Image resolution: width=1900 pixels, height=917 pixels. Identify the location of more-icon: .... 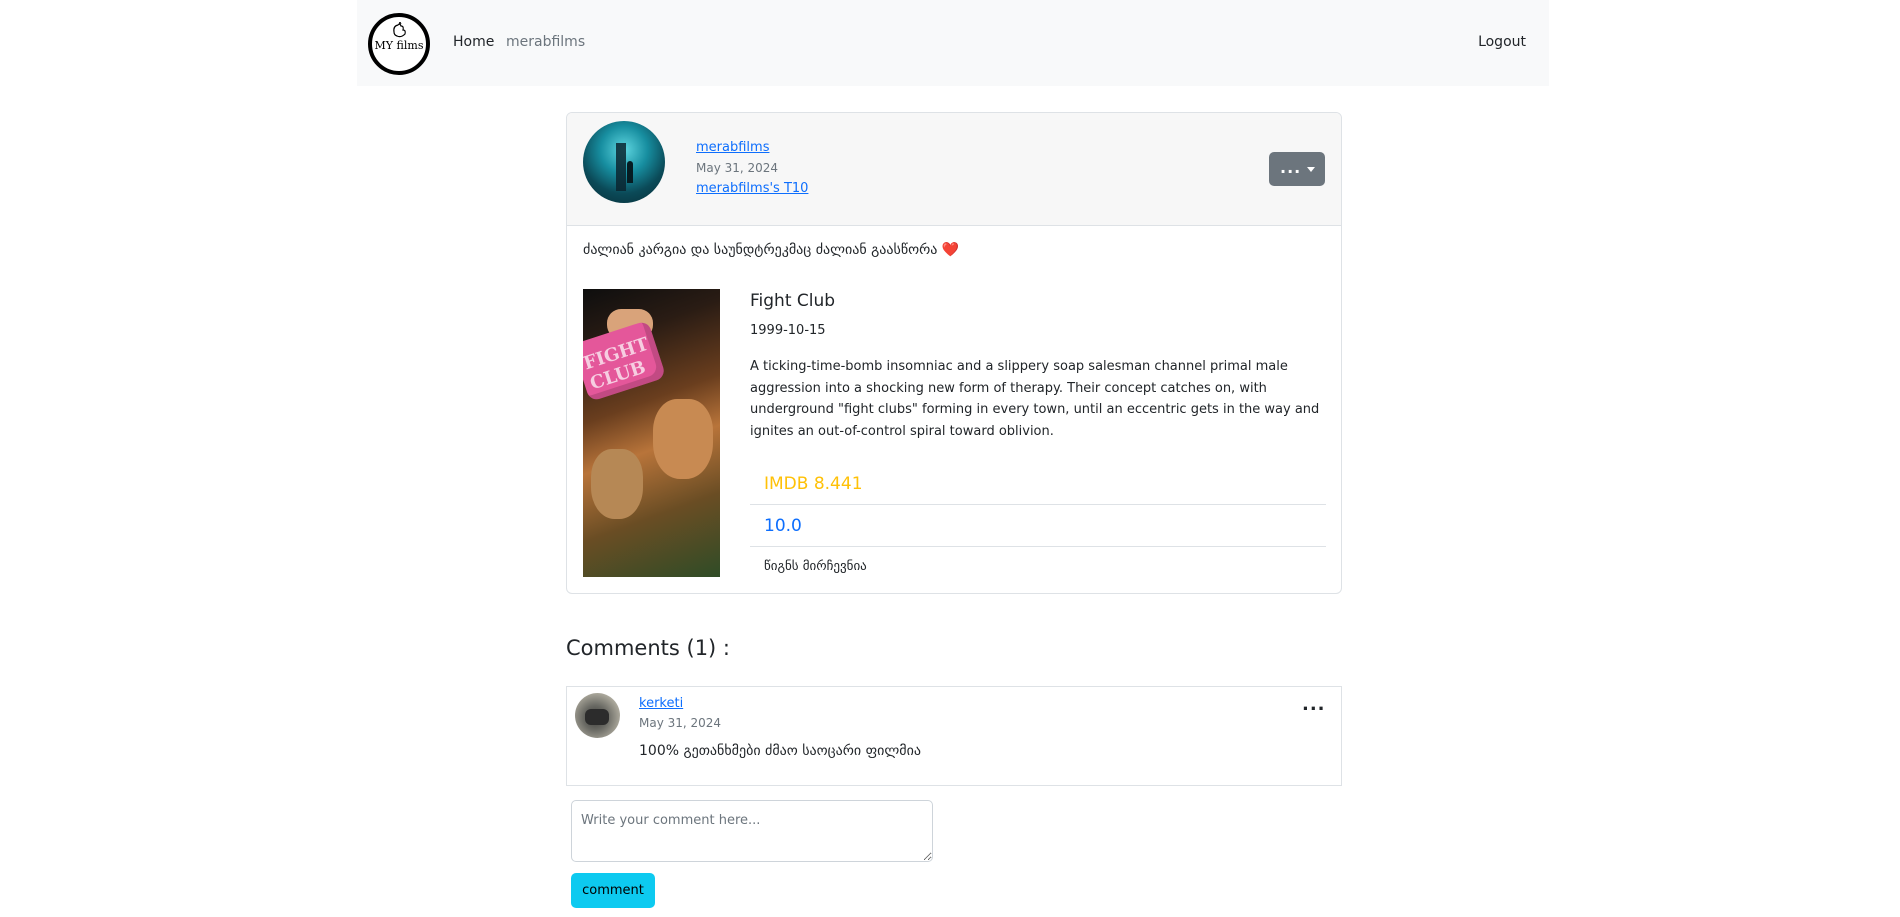
(1291, 167).